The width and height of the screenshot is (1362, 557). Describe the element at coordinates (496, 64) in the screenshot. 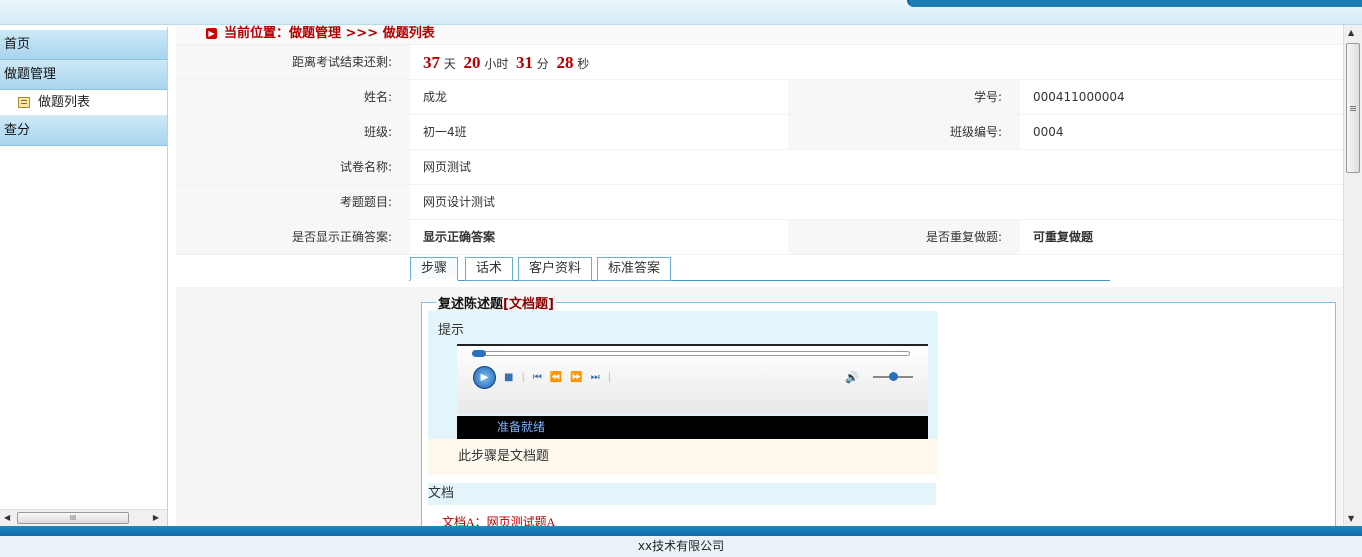

I see `hours-unit: 小时` at that location.